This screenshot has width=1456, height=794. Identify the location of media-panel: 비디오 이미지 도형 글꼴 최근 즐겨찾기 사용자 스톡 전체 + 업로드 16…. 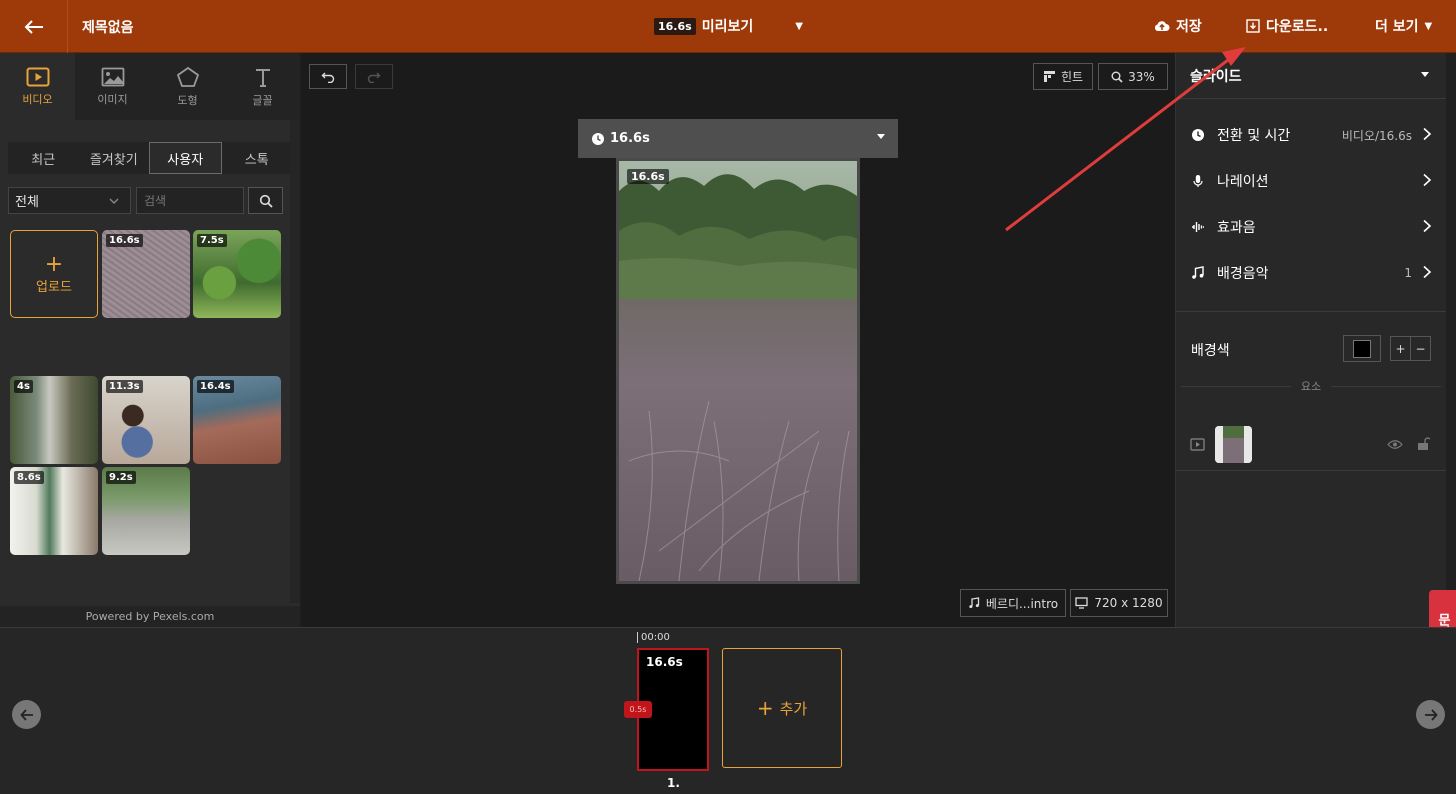
(150, 340).